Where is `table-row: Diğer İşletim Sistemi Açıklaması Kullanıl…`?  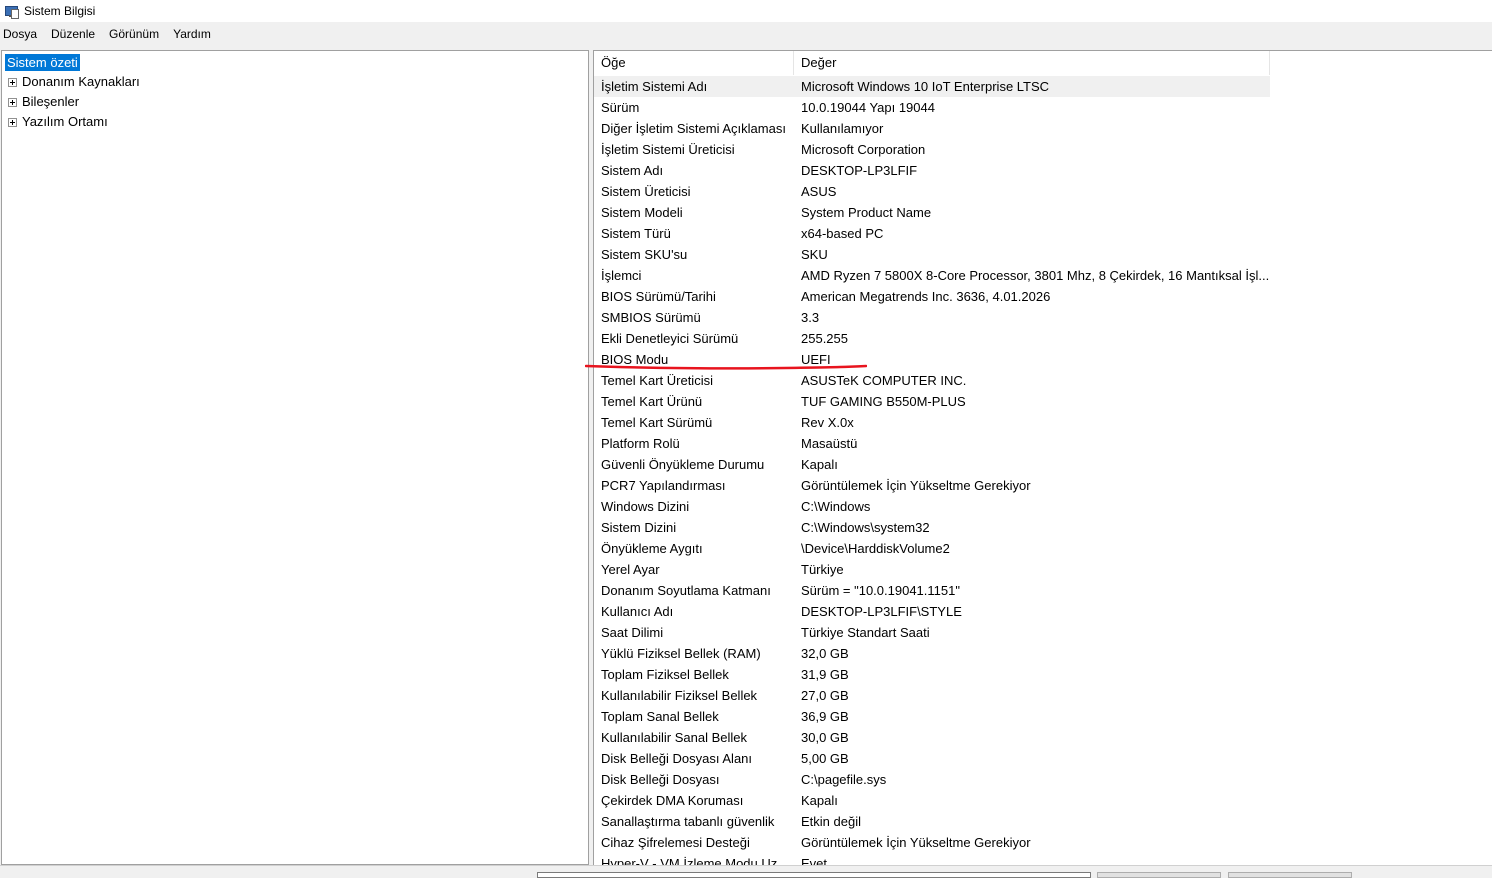
table-row: Diğer İşletim Sistemi Açıklaması Kullanıl… is located at coordinates (1043, 128).